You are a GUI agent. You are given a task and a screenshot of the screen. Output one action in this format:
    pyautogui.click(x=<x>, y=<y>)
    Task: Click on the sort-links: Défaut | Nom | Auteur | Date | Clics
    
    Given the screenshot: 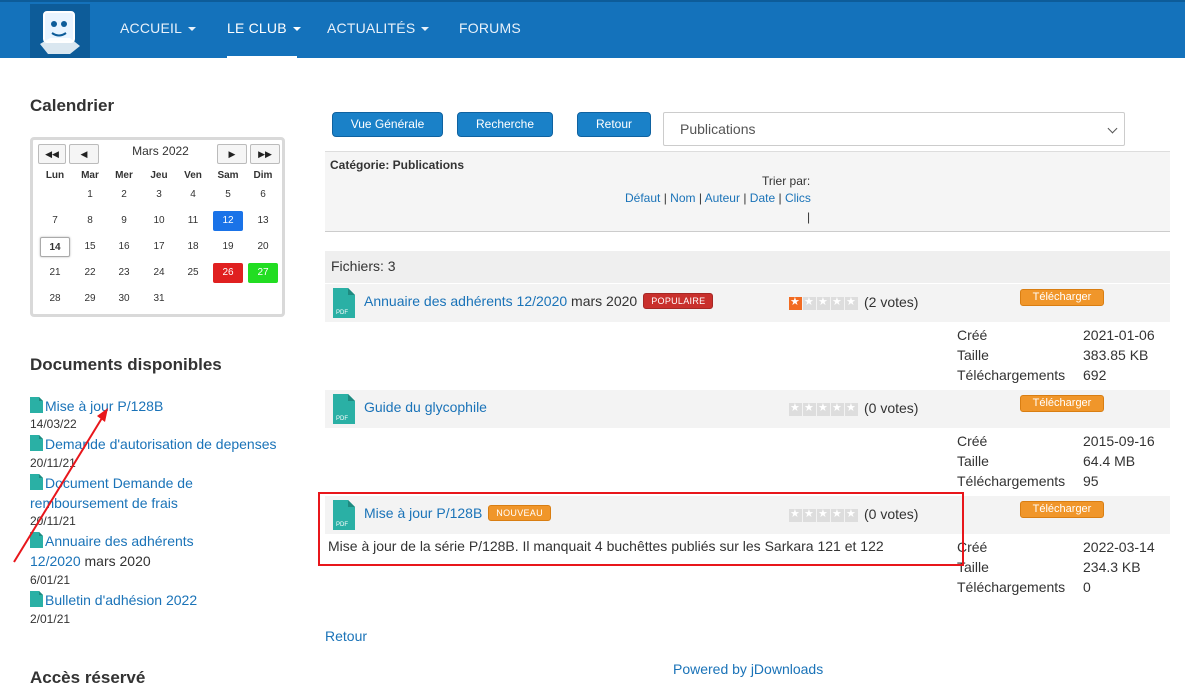 What is the action you would take?
    pyautogui.click(x=718, y=198)
    